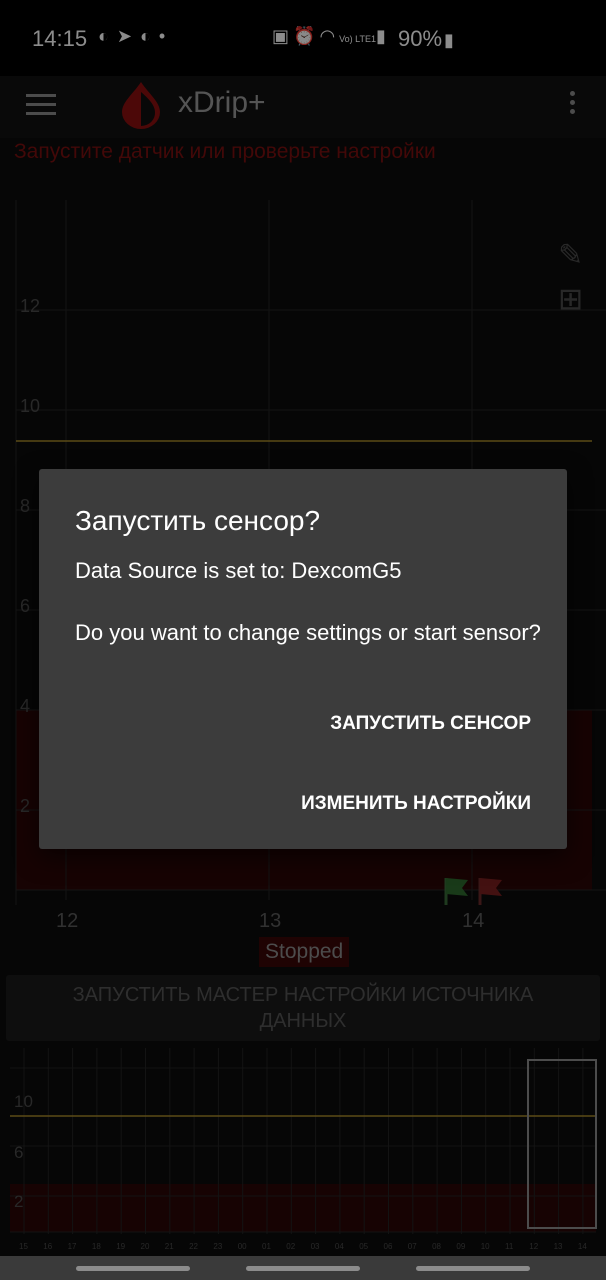 The image size is (606, 1280). I want to click on dialog-message-source: Data Source is set to: DexcomG5, so click(238, 570).